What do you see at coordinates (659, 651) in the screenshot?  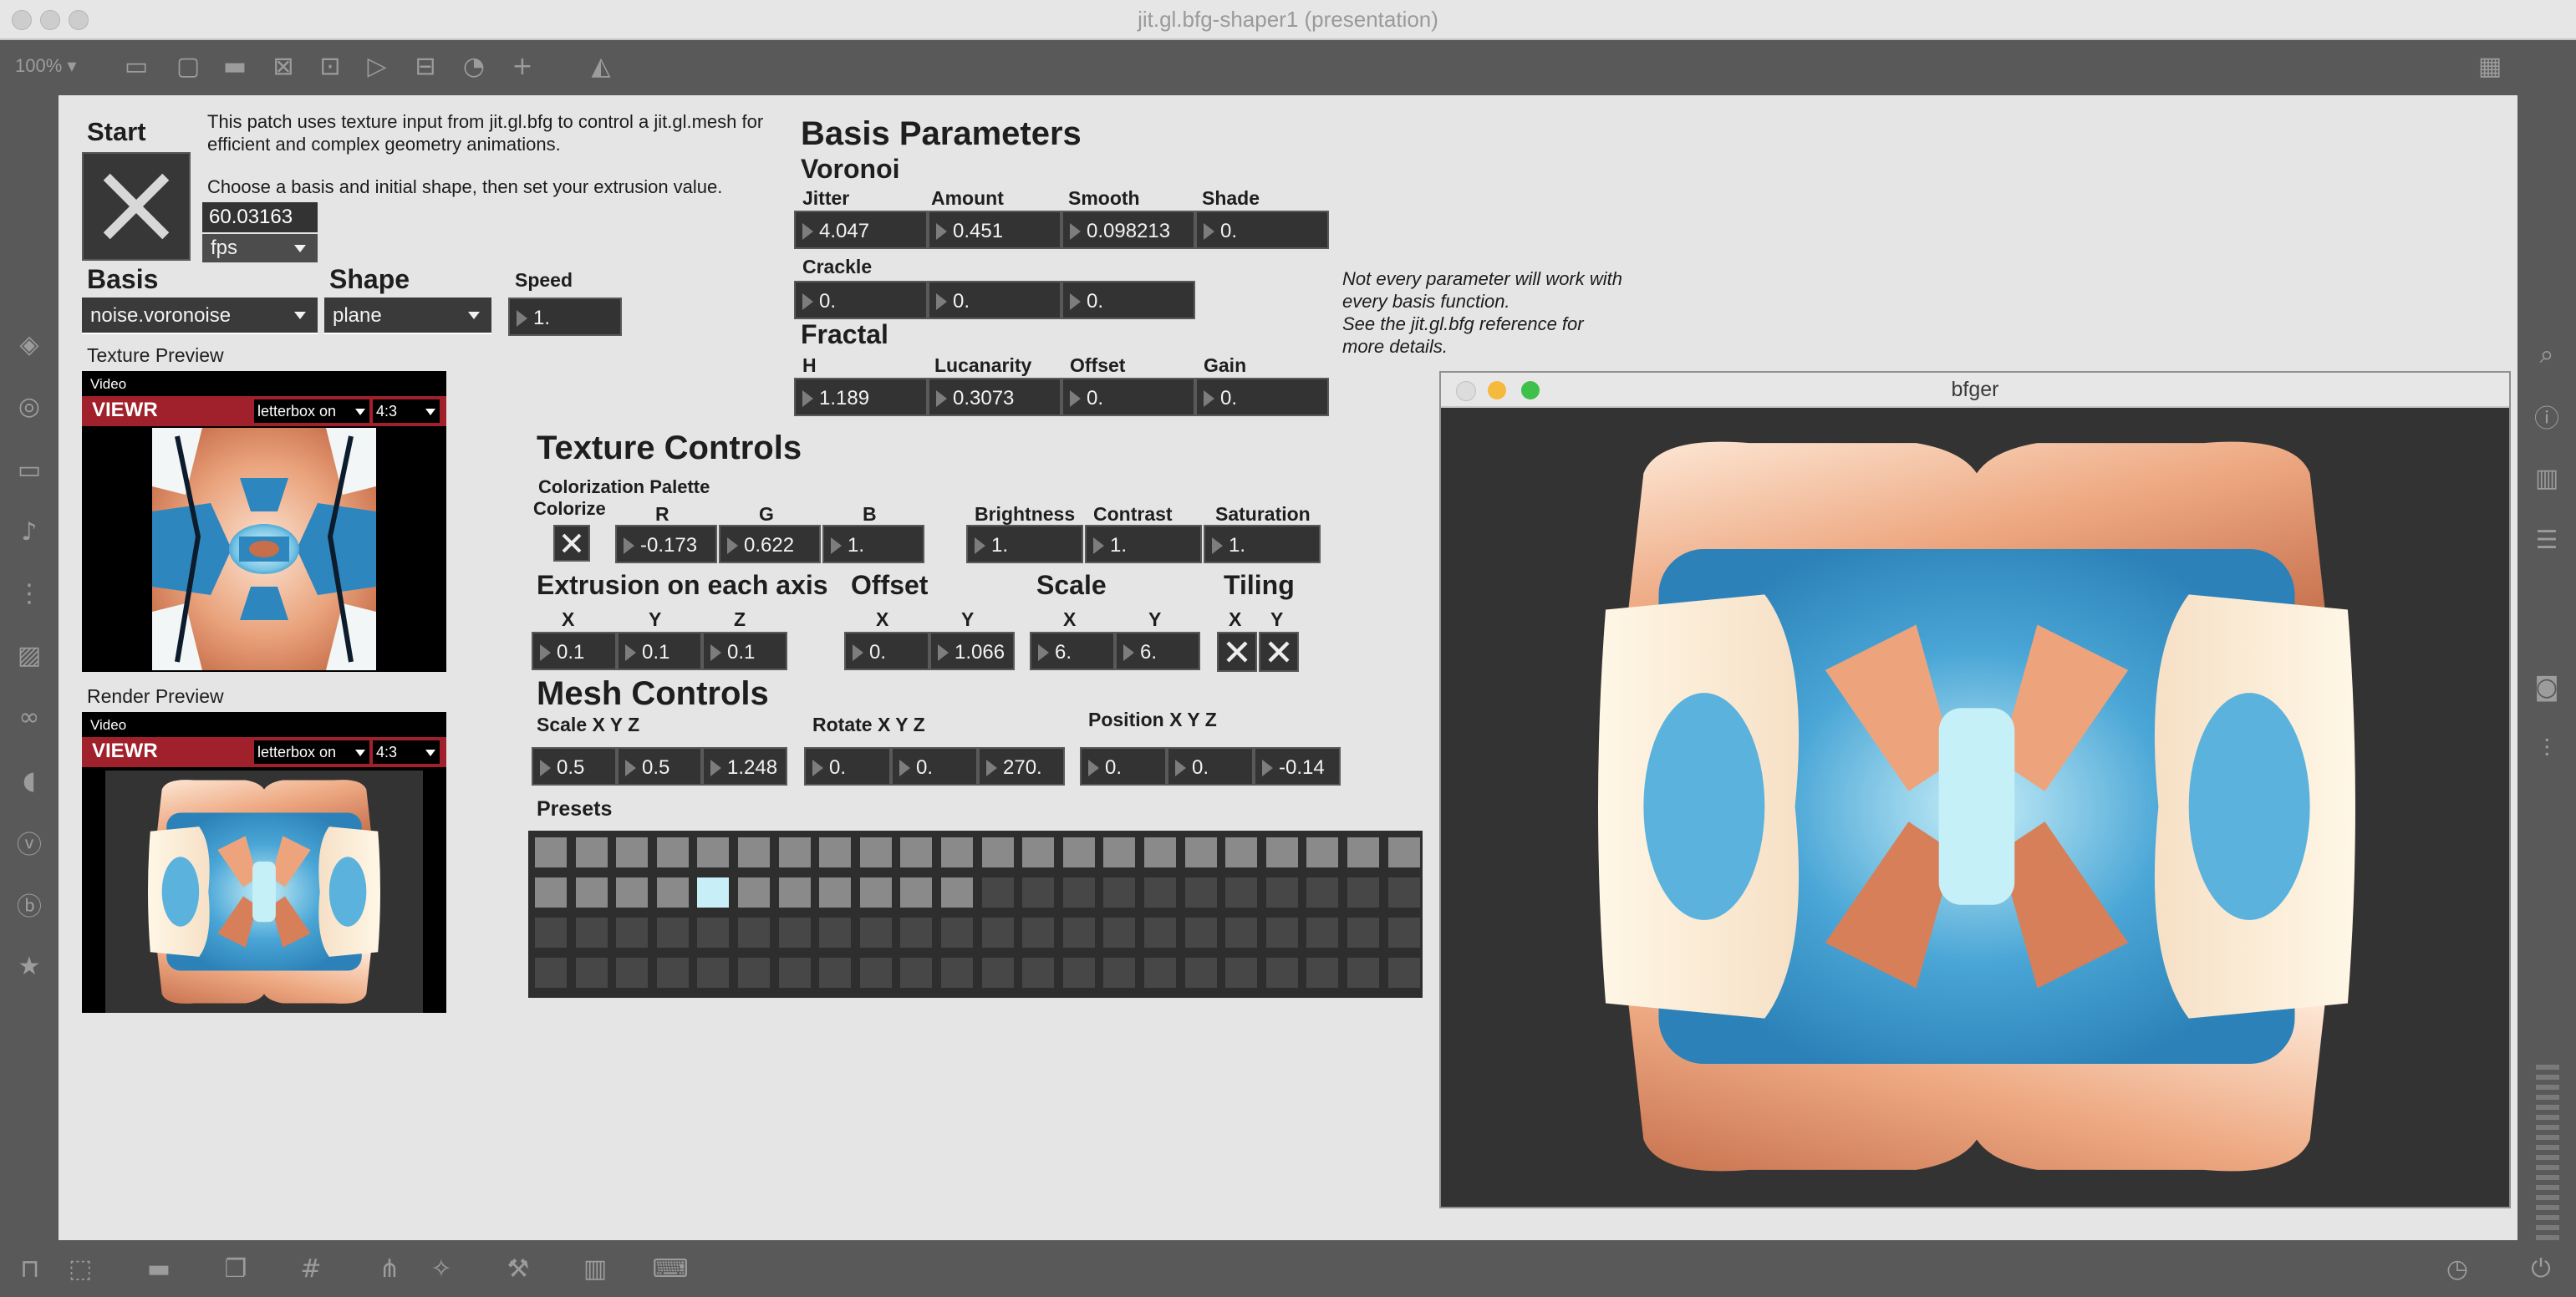 I see `extrusion-y-number: 0.1` at bounding box center [659, 651].